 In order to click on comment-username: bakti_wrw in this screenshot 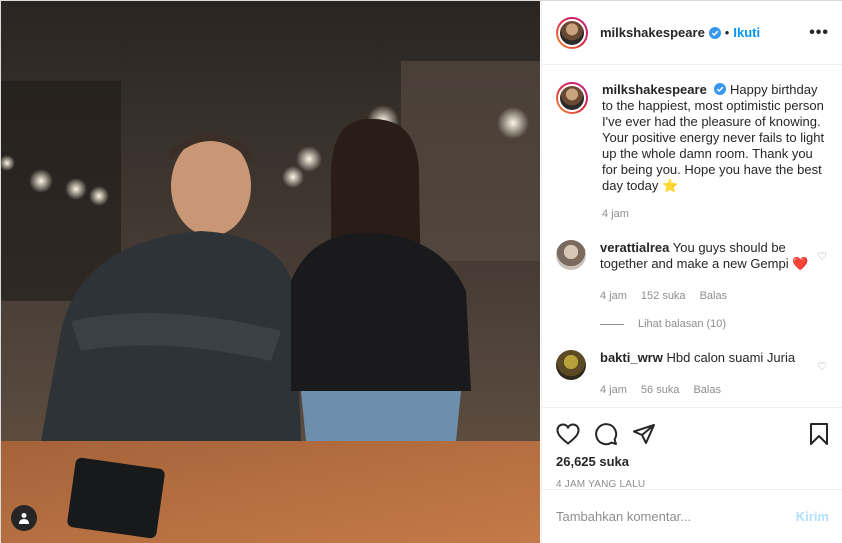, I will do `click(631, 357)`.